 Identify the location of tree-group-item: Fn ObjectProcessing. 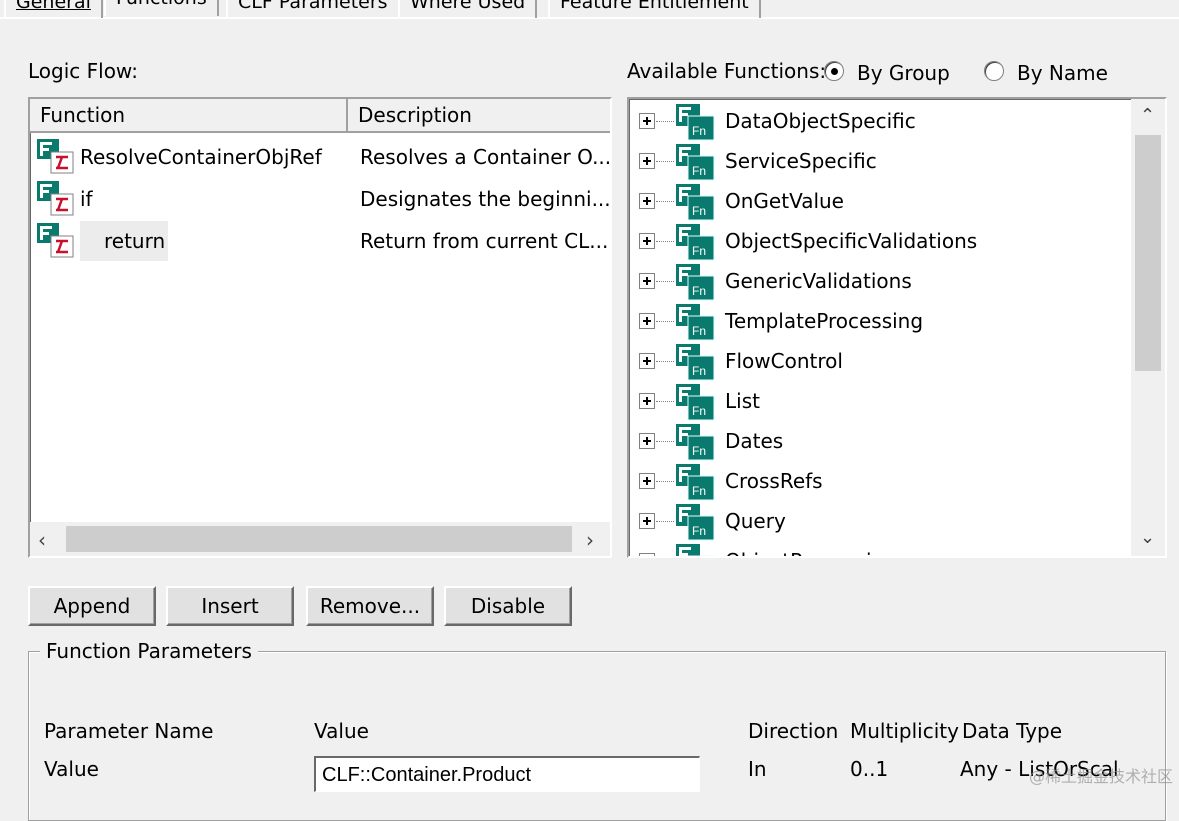
(877, 548).